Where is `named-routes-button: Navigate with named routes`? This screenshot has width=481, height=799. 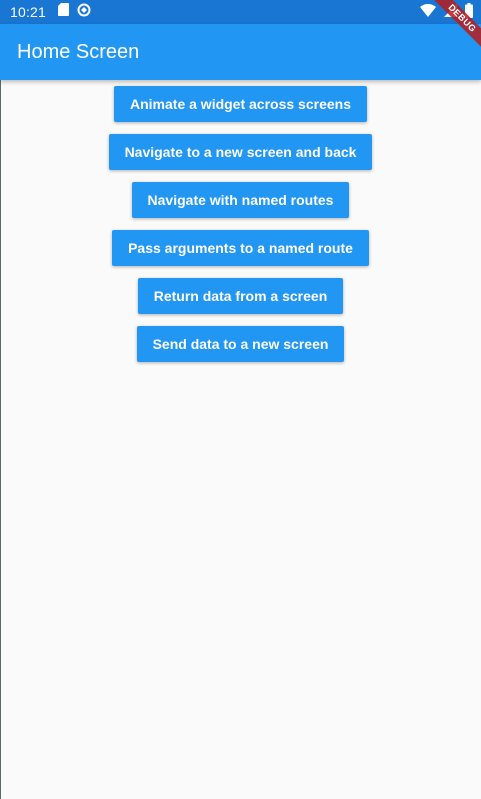
named-routes-button: Navigate with named routes is located at coordinates (240, 200).